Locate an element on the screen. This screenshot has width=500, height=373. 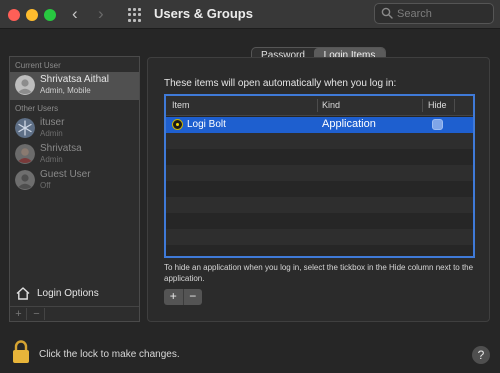
back-button: ‹ is located at coordinates (75, 14).